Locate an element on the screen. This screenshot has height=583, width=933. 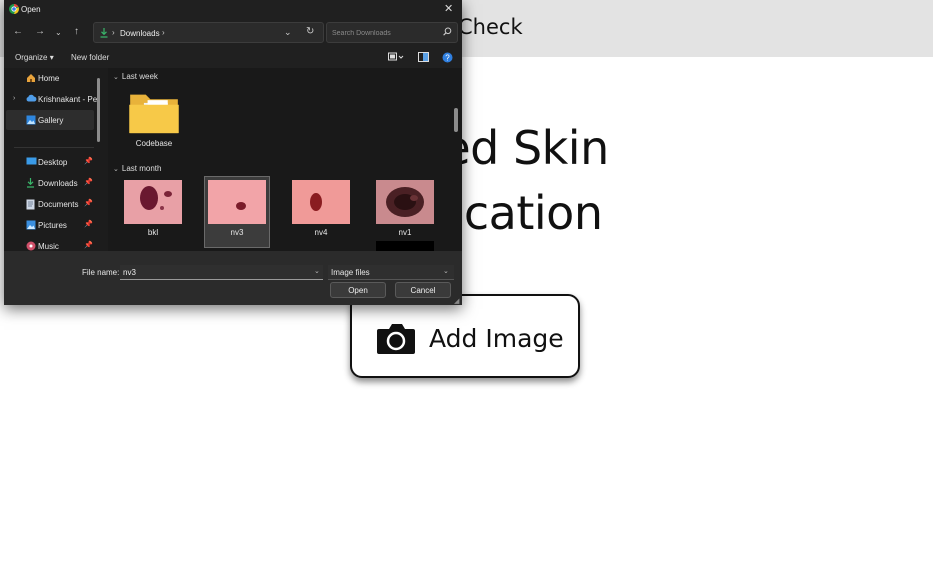
navigation-bar: ← → ⌄ ↑ › Downloads › ⌄ ↻ is located at coordinates (233, 33).